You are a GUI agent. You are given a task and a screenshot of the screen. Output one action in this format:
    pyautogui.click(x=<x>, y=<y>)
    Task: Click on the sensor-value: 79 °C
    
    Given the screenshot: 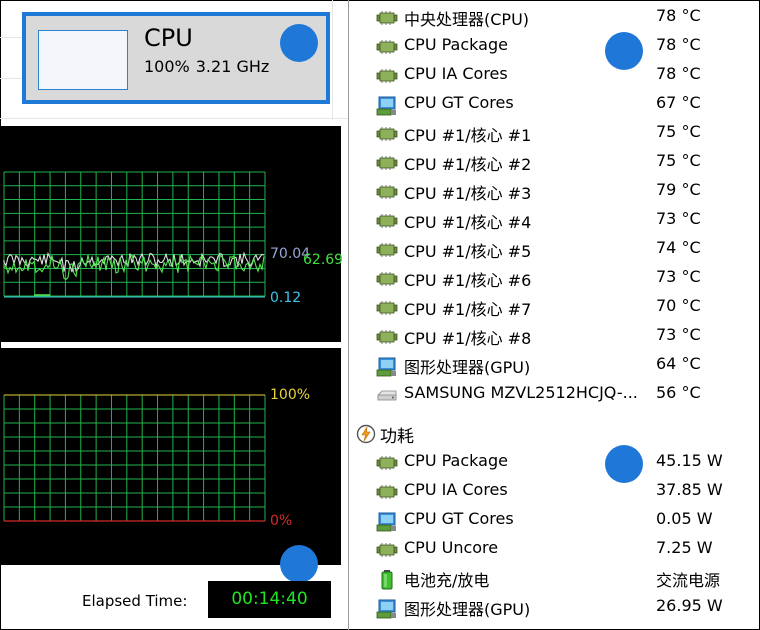 What is the action you would take?
    pyautogui.click(x=678, y=189)
    